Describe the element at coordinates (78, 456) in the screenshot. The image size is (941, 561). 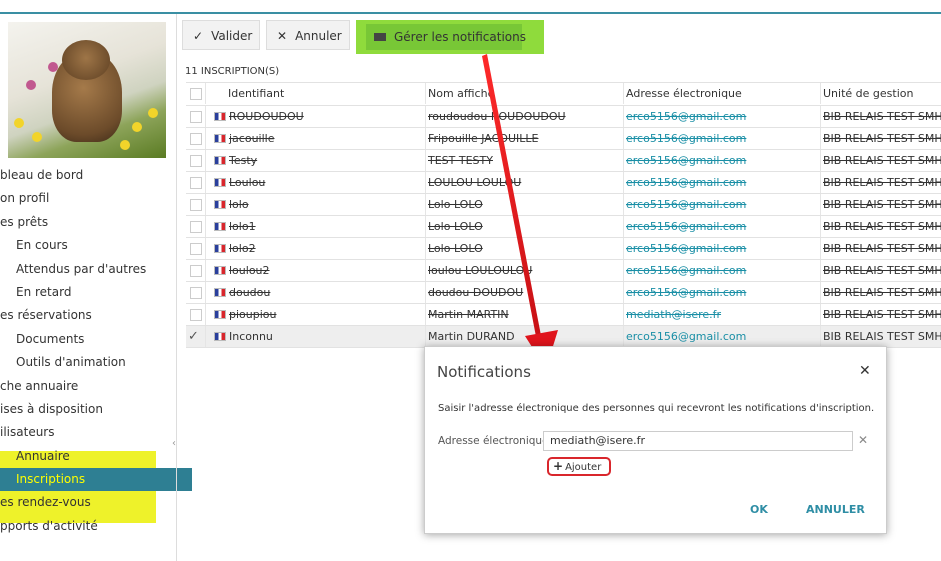
I see `sidebar-item-directory: Annuaire` at that location.